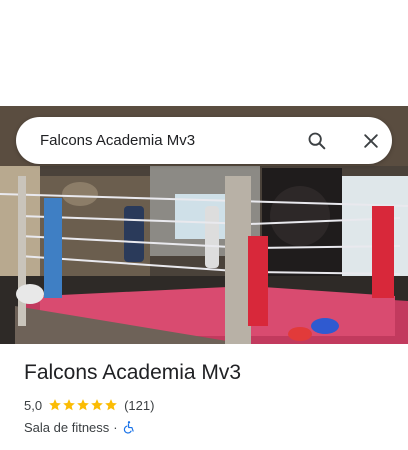 The image size is (408, 450). I want to click on rating-row: 5,0 (121), so click(209, 405).